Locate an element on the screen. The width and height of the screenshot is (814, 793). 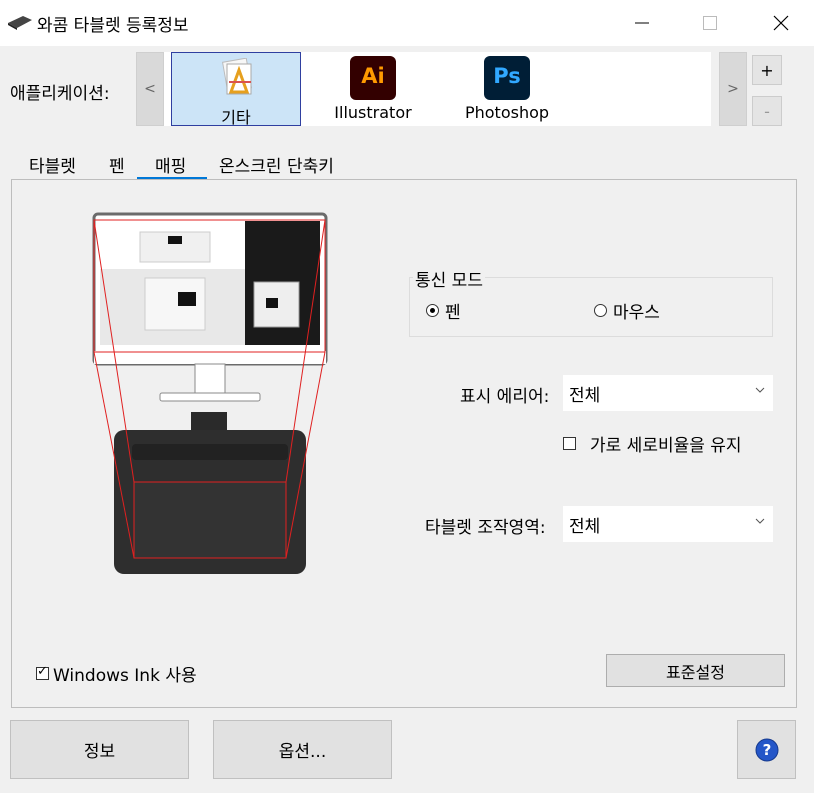
windows-ink-label: Windows Ink 사용 is located at coordinates (125, 676).